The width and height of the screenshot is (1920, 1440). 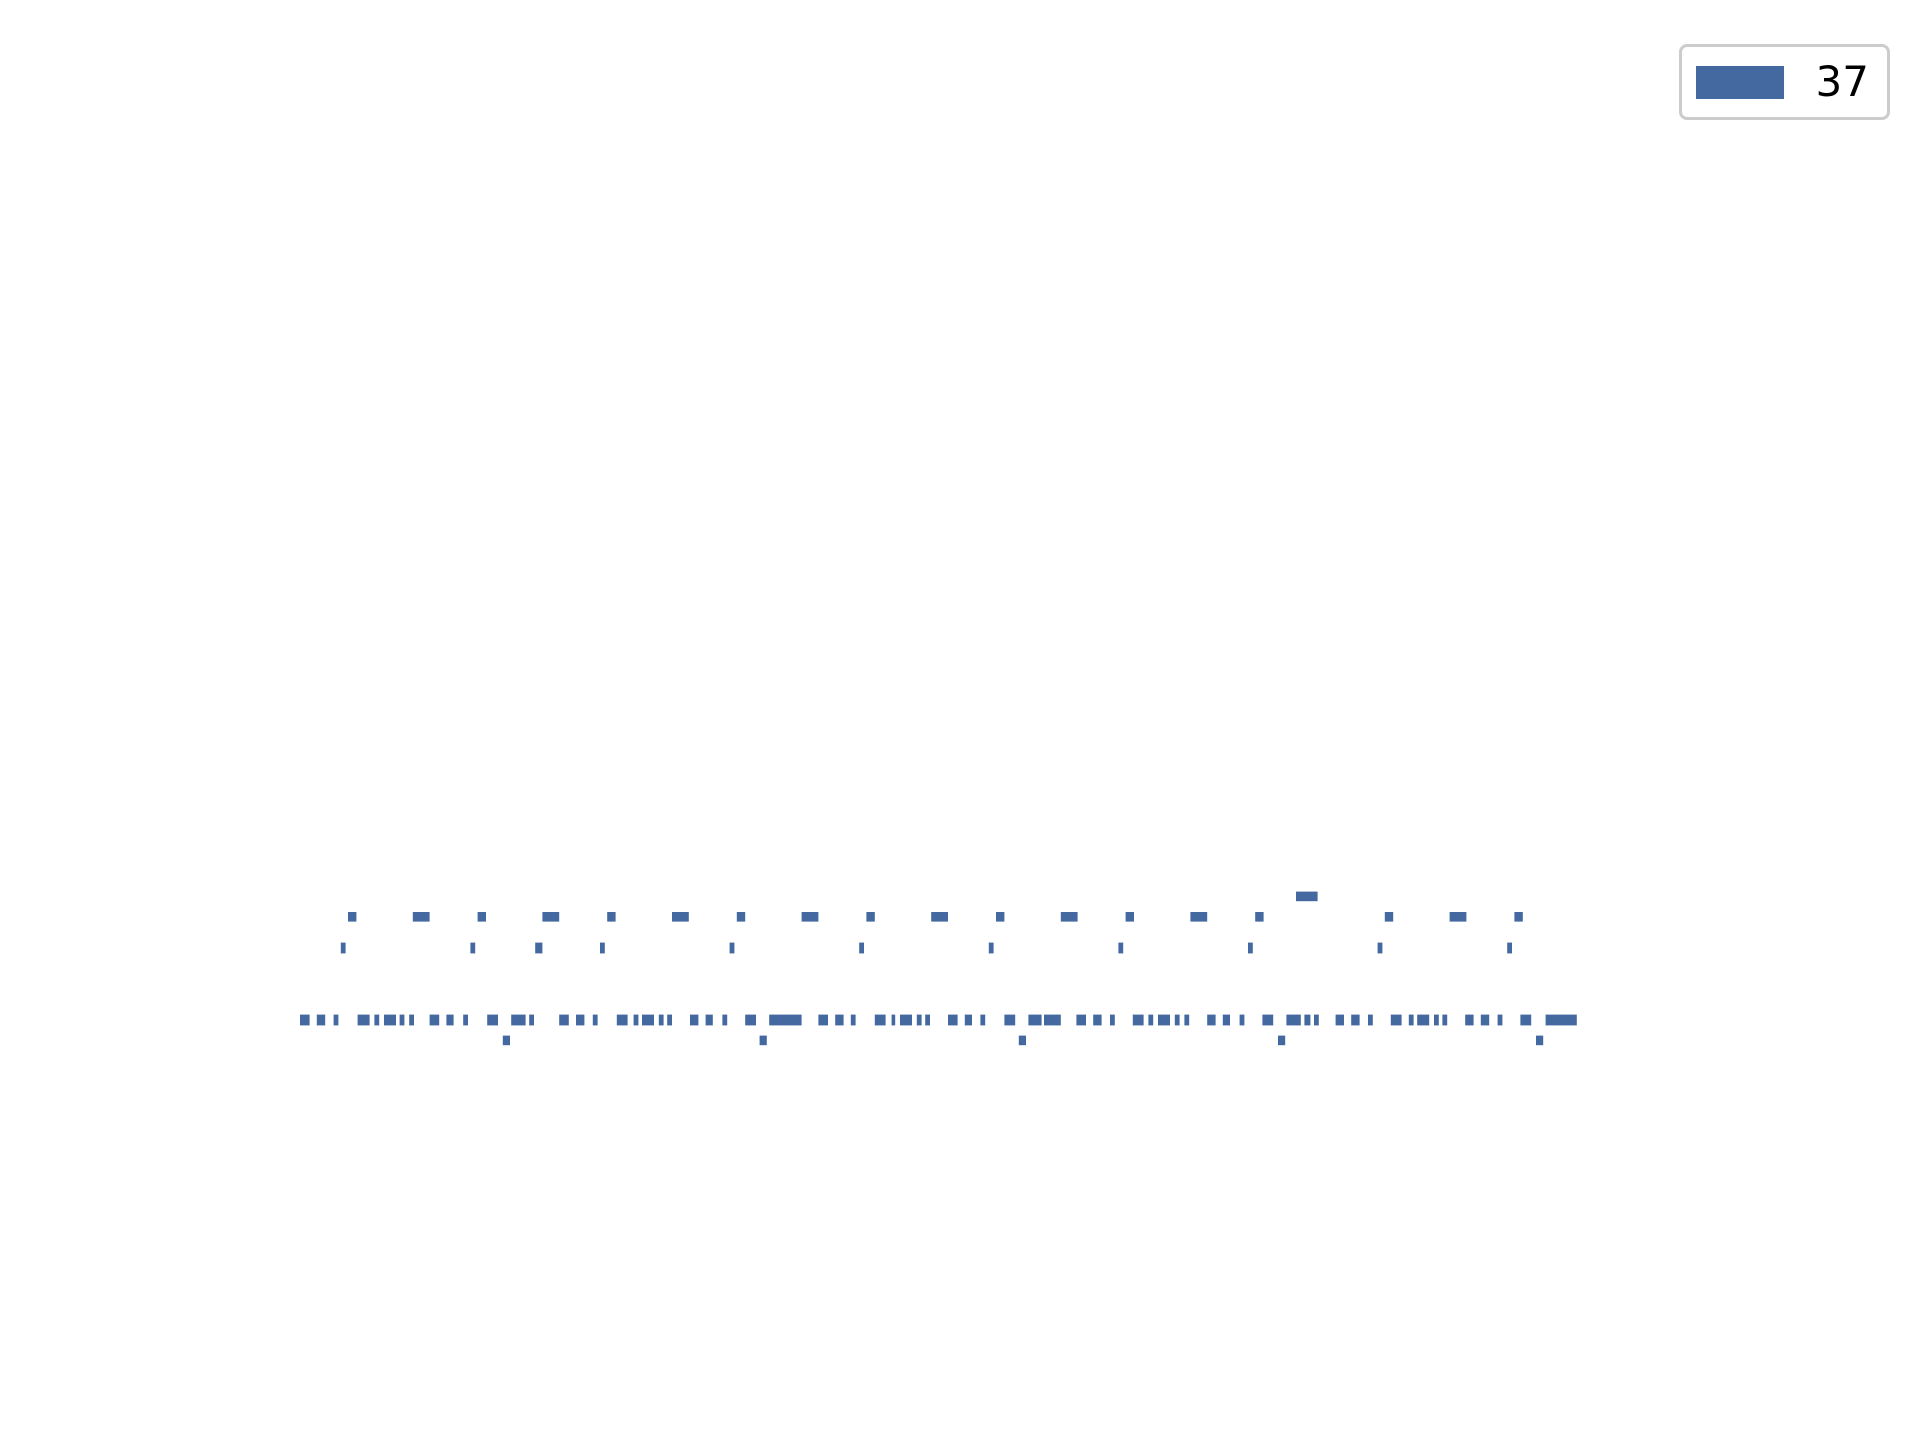 I want to click on chart-plot-area, so click(x=938, y=968).